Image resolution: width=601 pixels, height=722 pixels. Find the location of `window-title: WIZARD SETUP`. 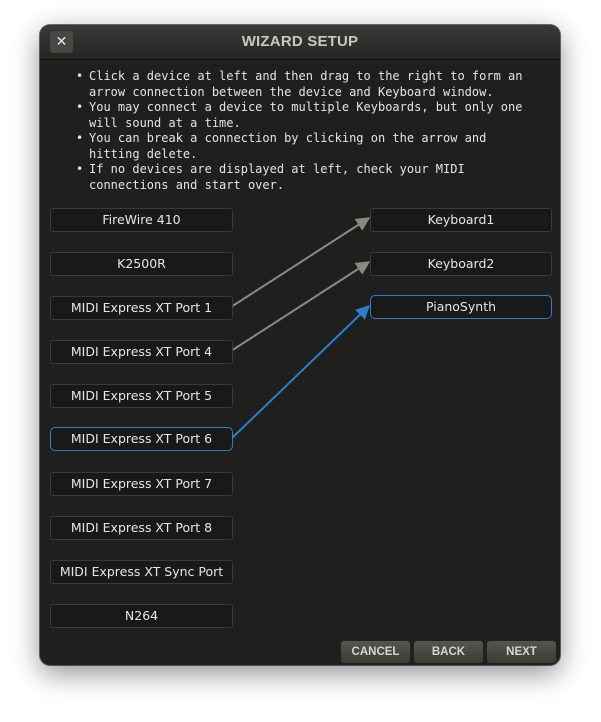

window-title: WIZARD SETUP is located at coordinates (300, 41).